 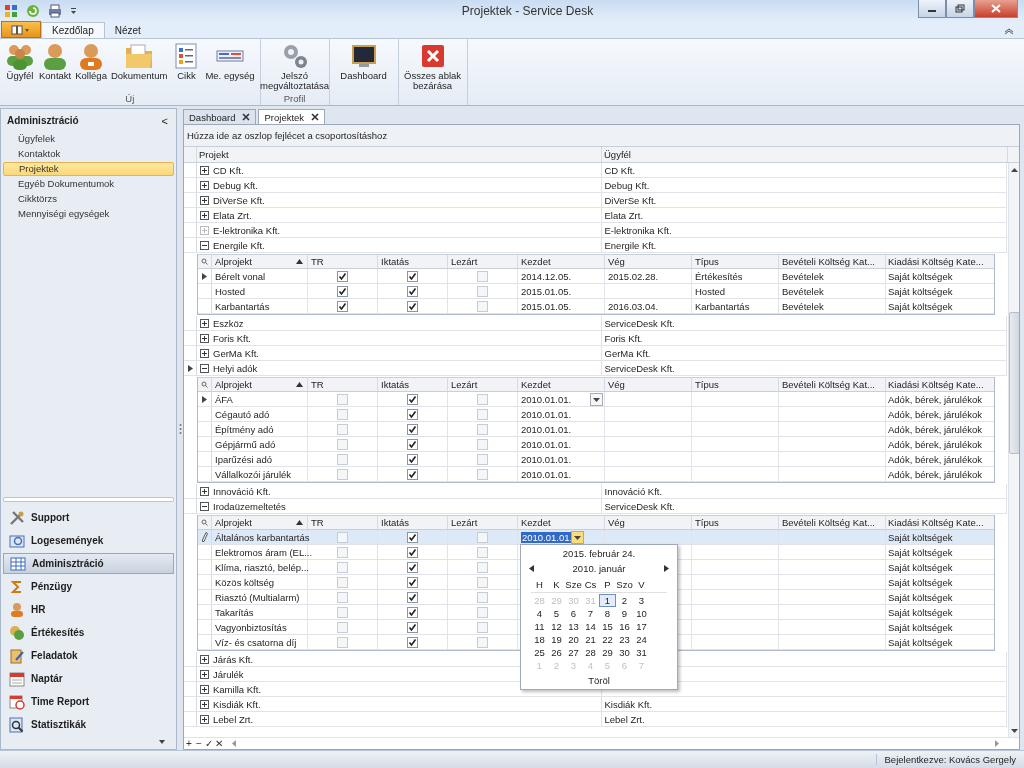 I want to click on navigator-button: ✓, so click(x=209, y=743).